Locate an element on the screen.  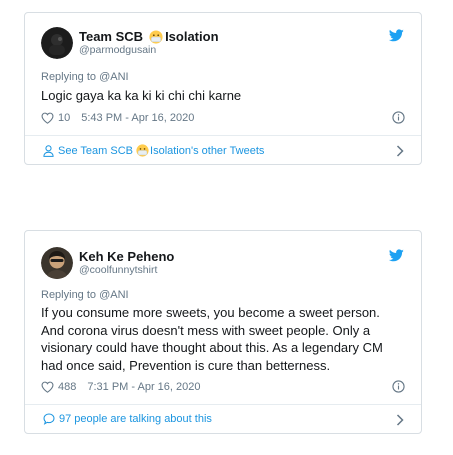
tweet-header: Keh Ke Peheno @coolfunnytshirt is located at coordinates (107, 263).